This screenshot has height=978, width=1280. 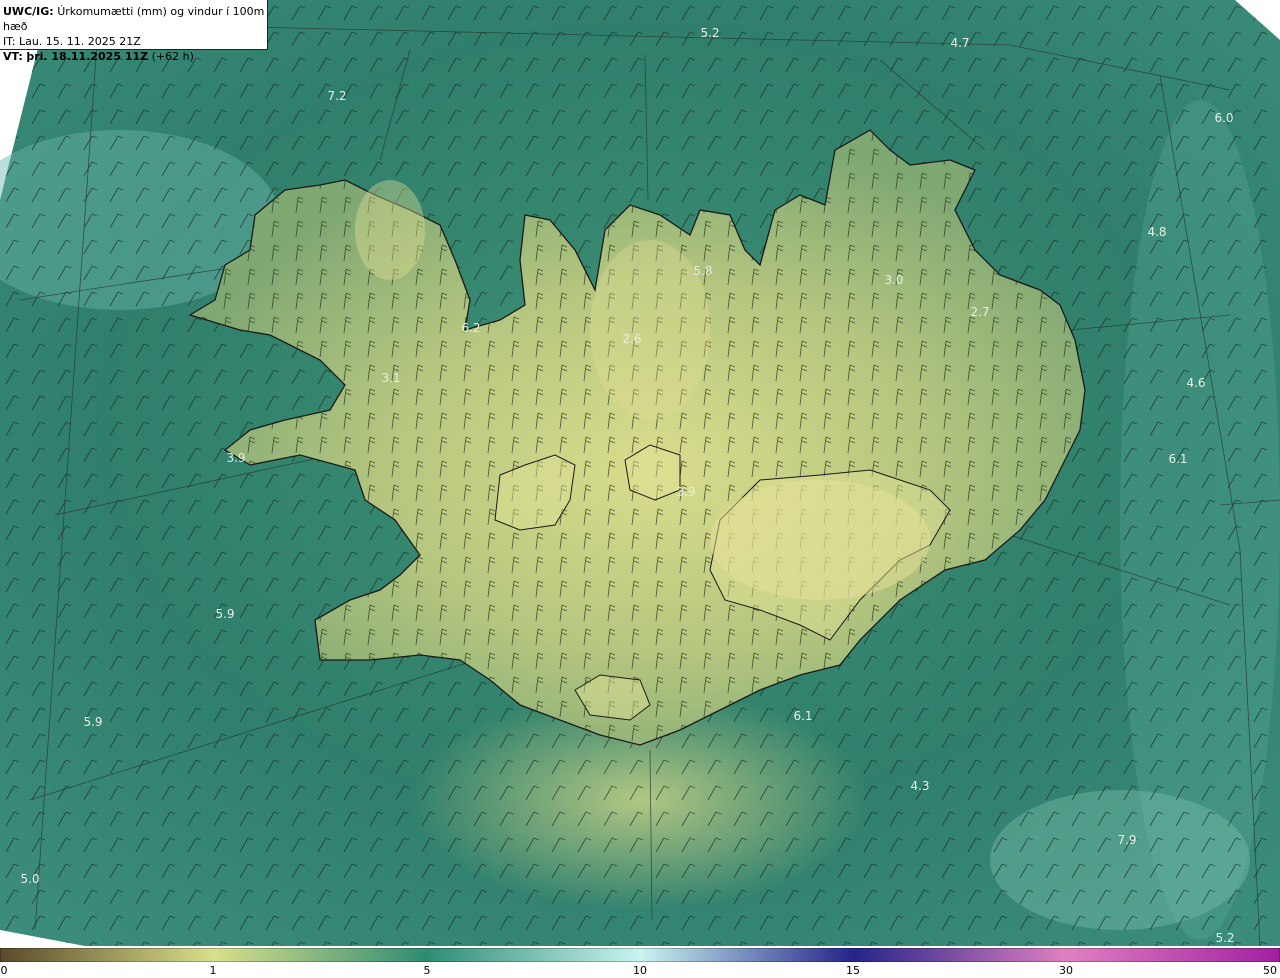 I want to click on value-label: 2.7, so click(x=980, y=312).